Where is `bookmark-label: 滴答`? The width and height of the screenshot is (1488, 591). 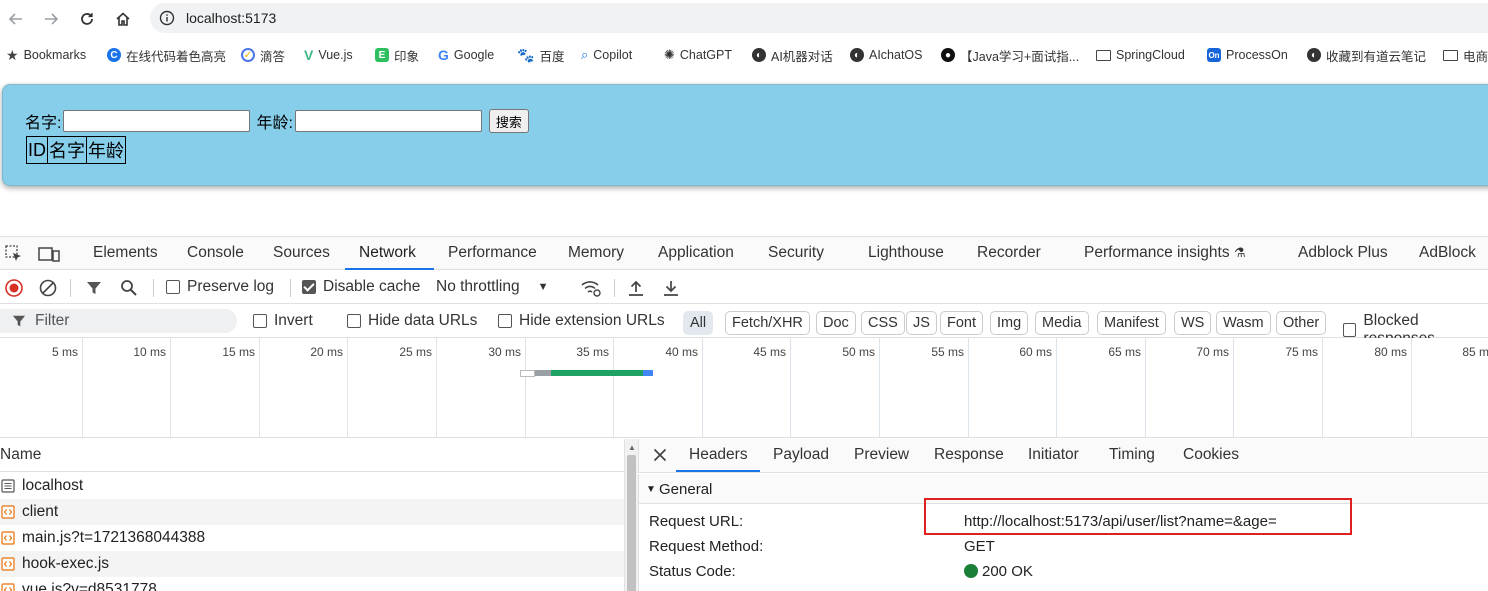
bookmark-label: 滴答 is located at coordinates (273, 56).